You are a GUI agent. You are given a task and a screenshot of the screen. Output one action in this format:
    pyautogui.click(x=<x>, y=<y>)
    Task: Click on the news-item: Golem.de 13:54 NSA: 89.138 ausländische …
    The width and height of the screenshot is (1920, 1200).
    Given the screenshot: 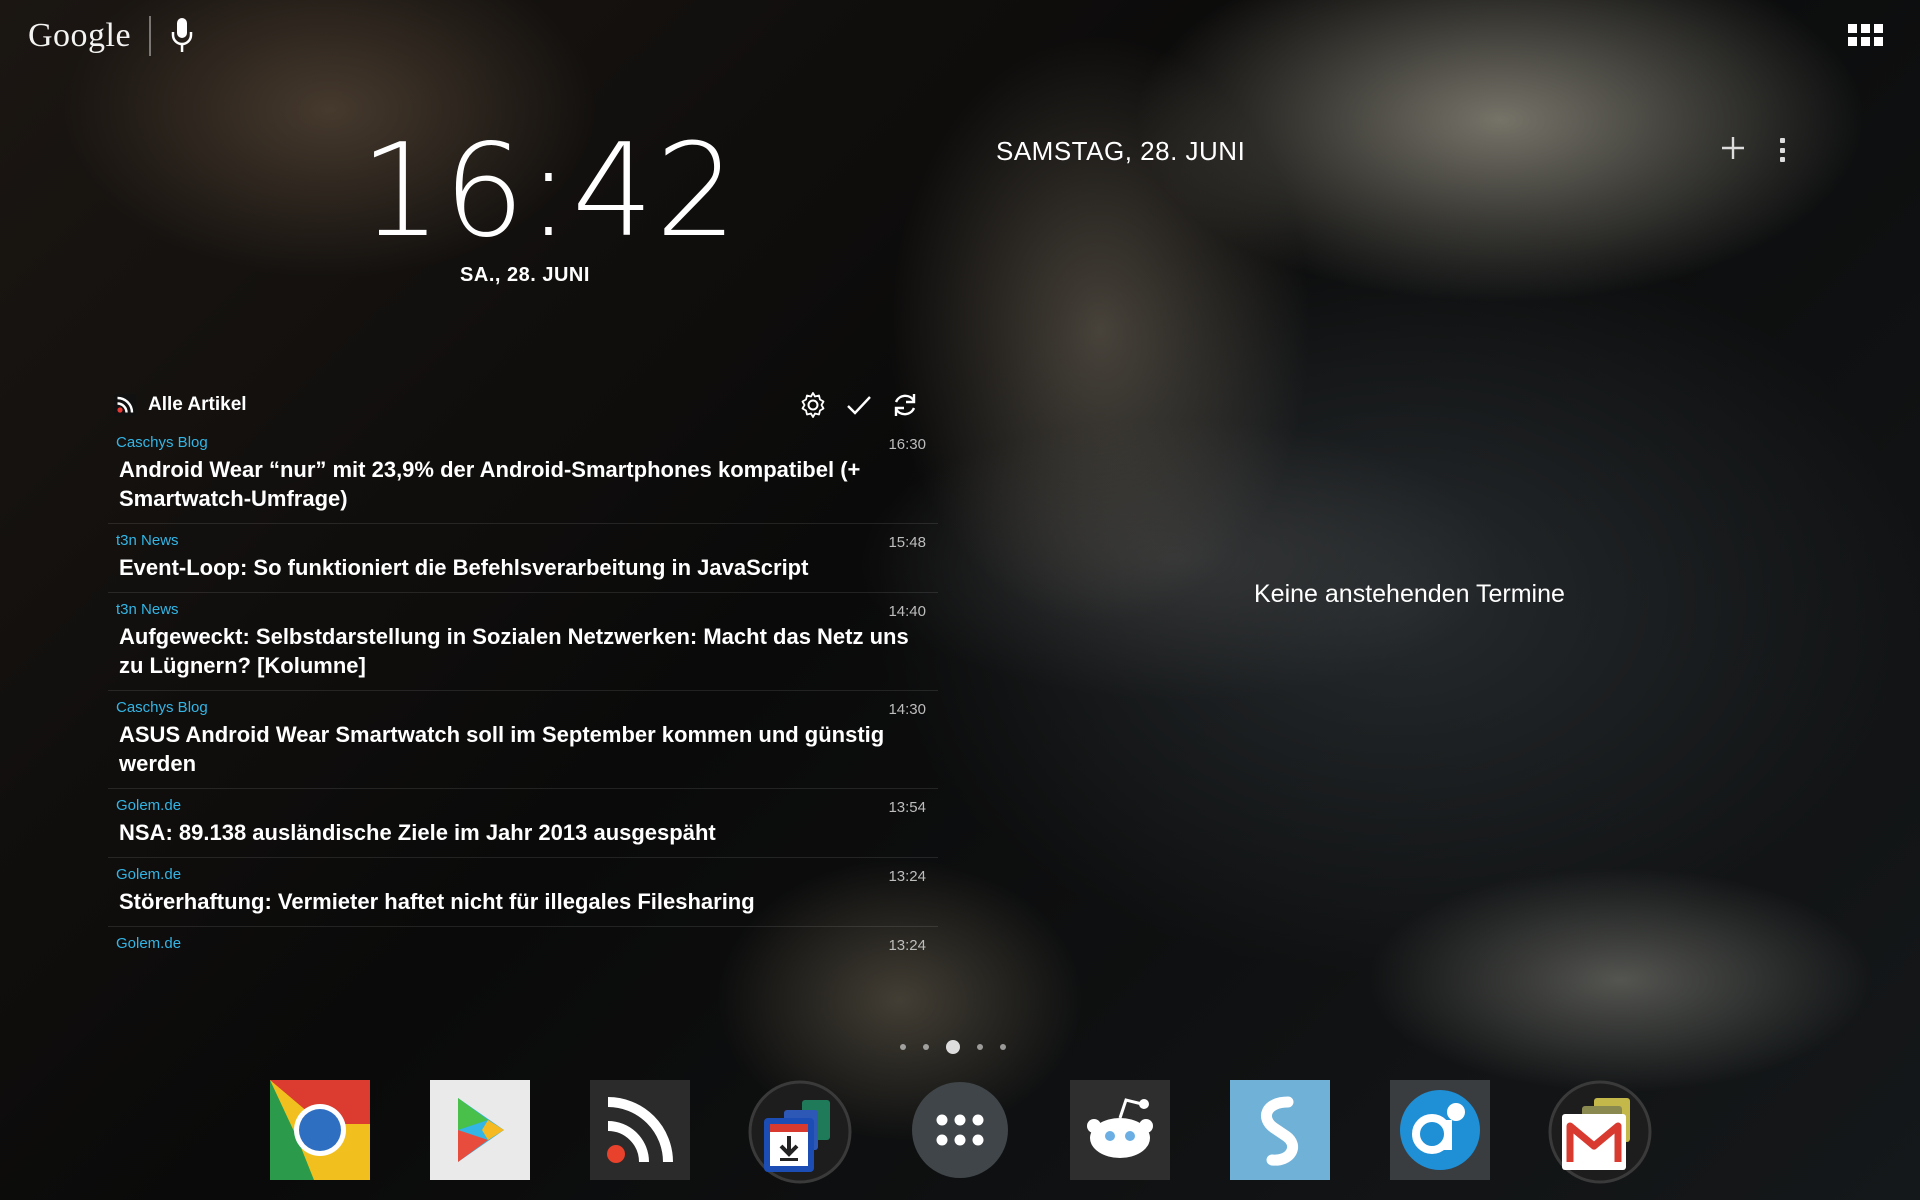 What is the action you would take?
    pyautogui.click(x=523, y=823)
    